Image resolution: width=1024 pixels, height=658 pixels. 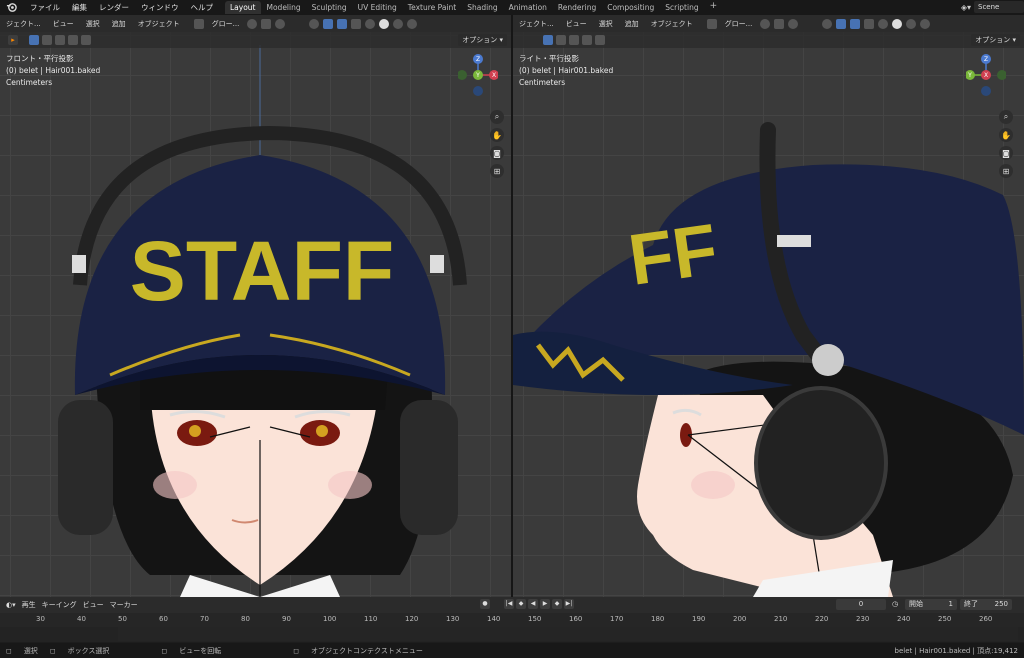 I want to click on jump-start-icon: |◀, so click(x=509, y=604).